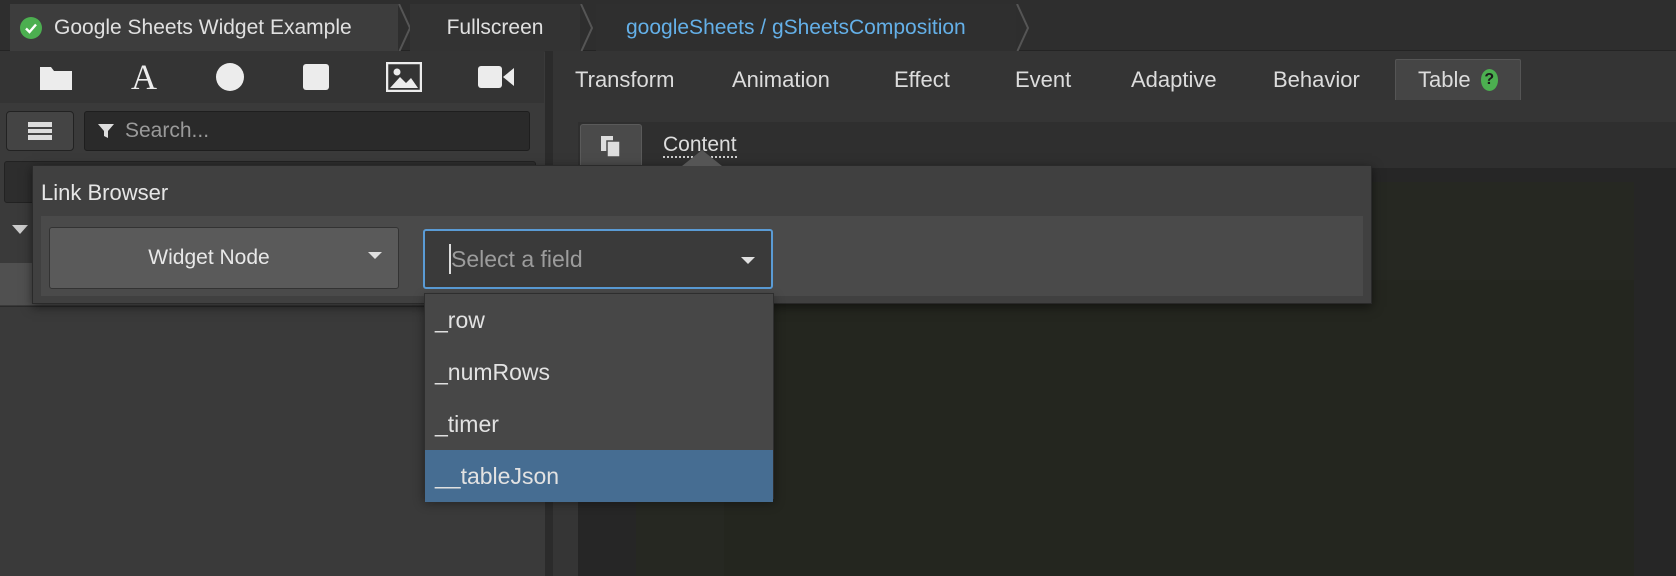 This screenshot has width=1676, height=576. What do you see at coordinates (599, 424) in the screenshot?
I see `field-option-timer: _timer` at bounding box center [599, 424].